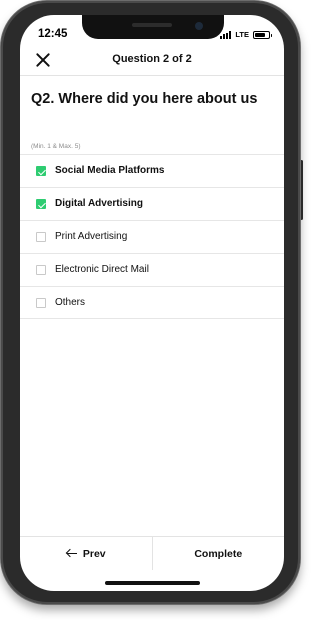 This screenshot has width=320, height=620. I want to click on camera-icon, so click(199, 26).